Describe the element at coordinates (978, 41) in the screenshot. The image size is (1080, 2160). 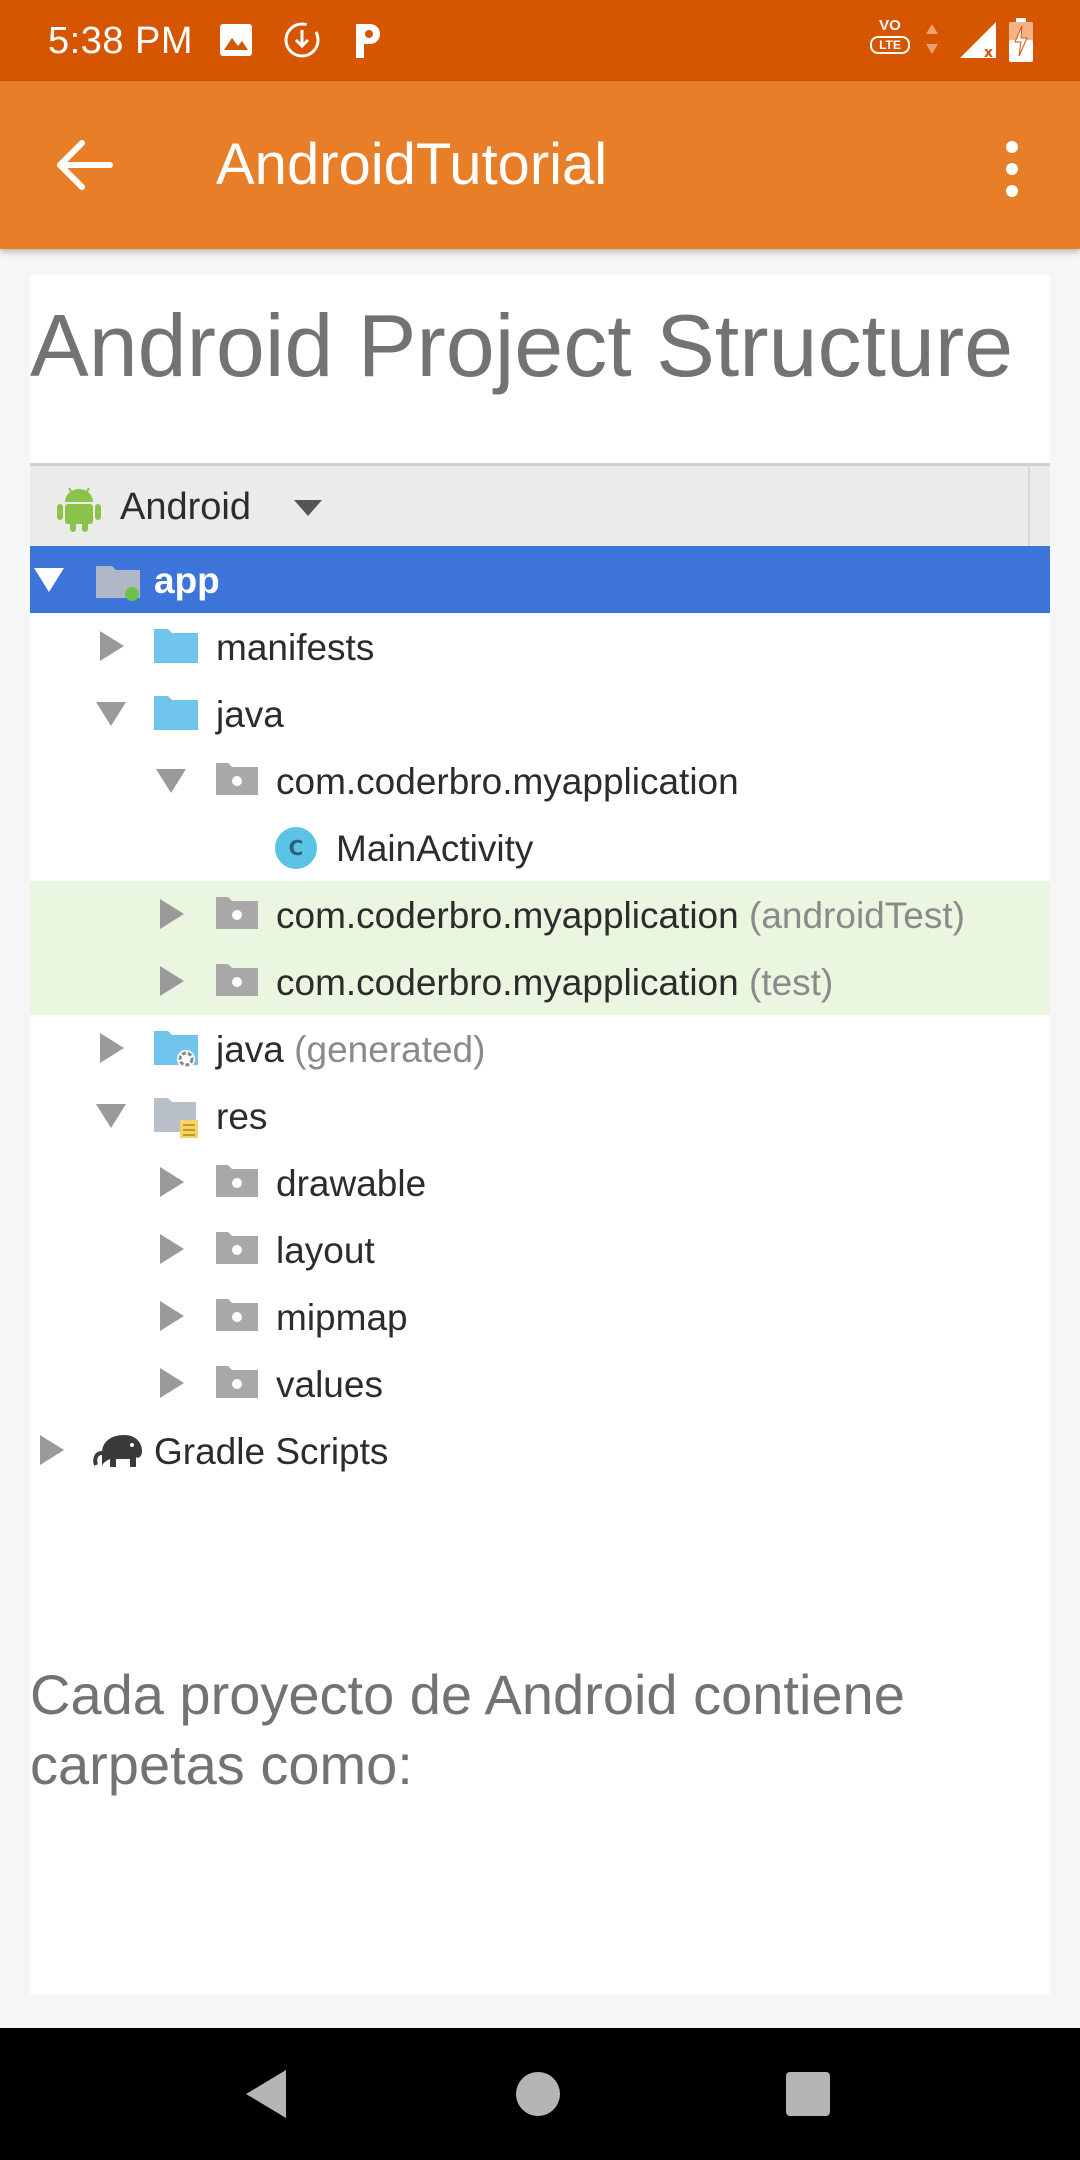
I see `signal-icon: x` at that location.